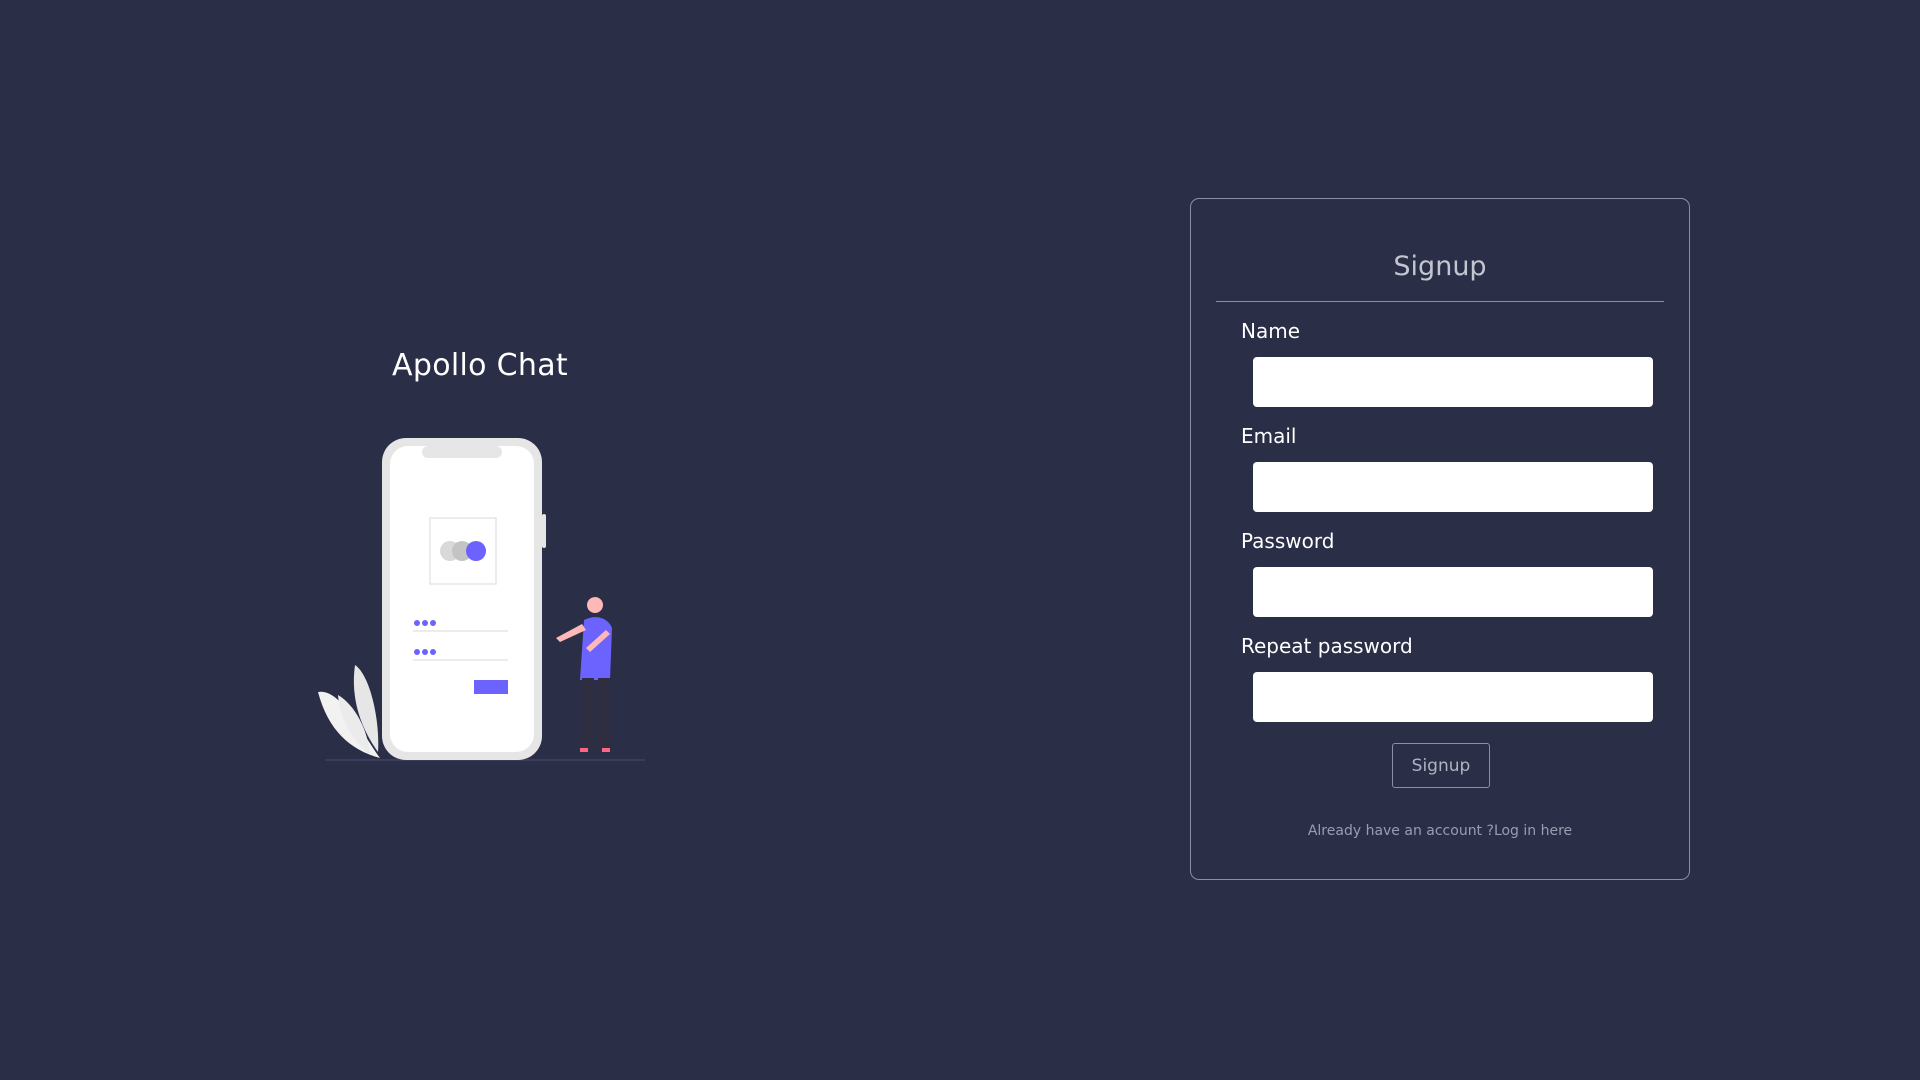 The image size is (1920, 1080). I want to click on email-label: Email, so click(1269, 436).